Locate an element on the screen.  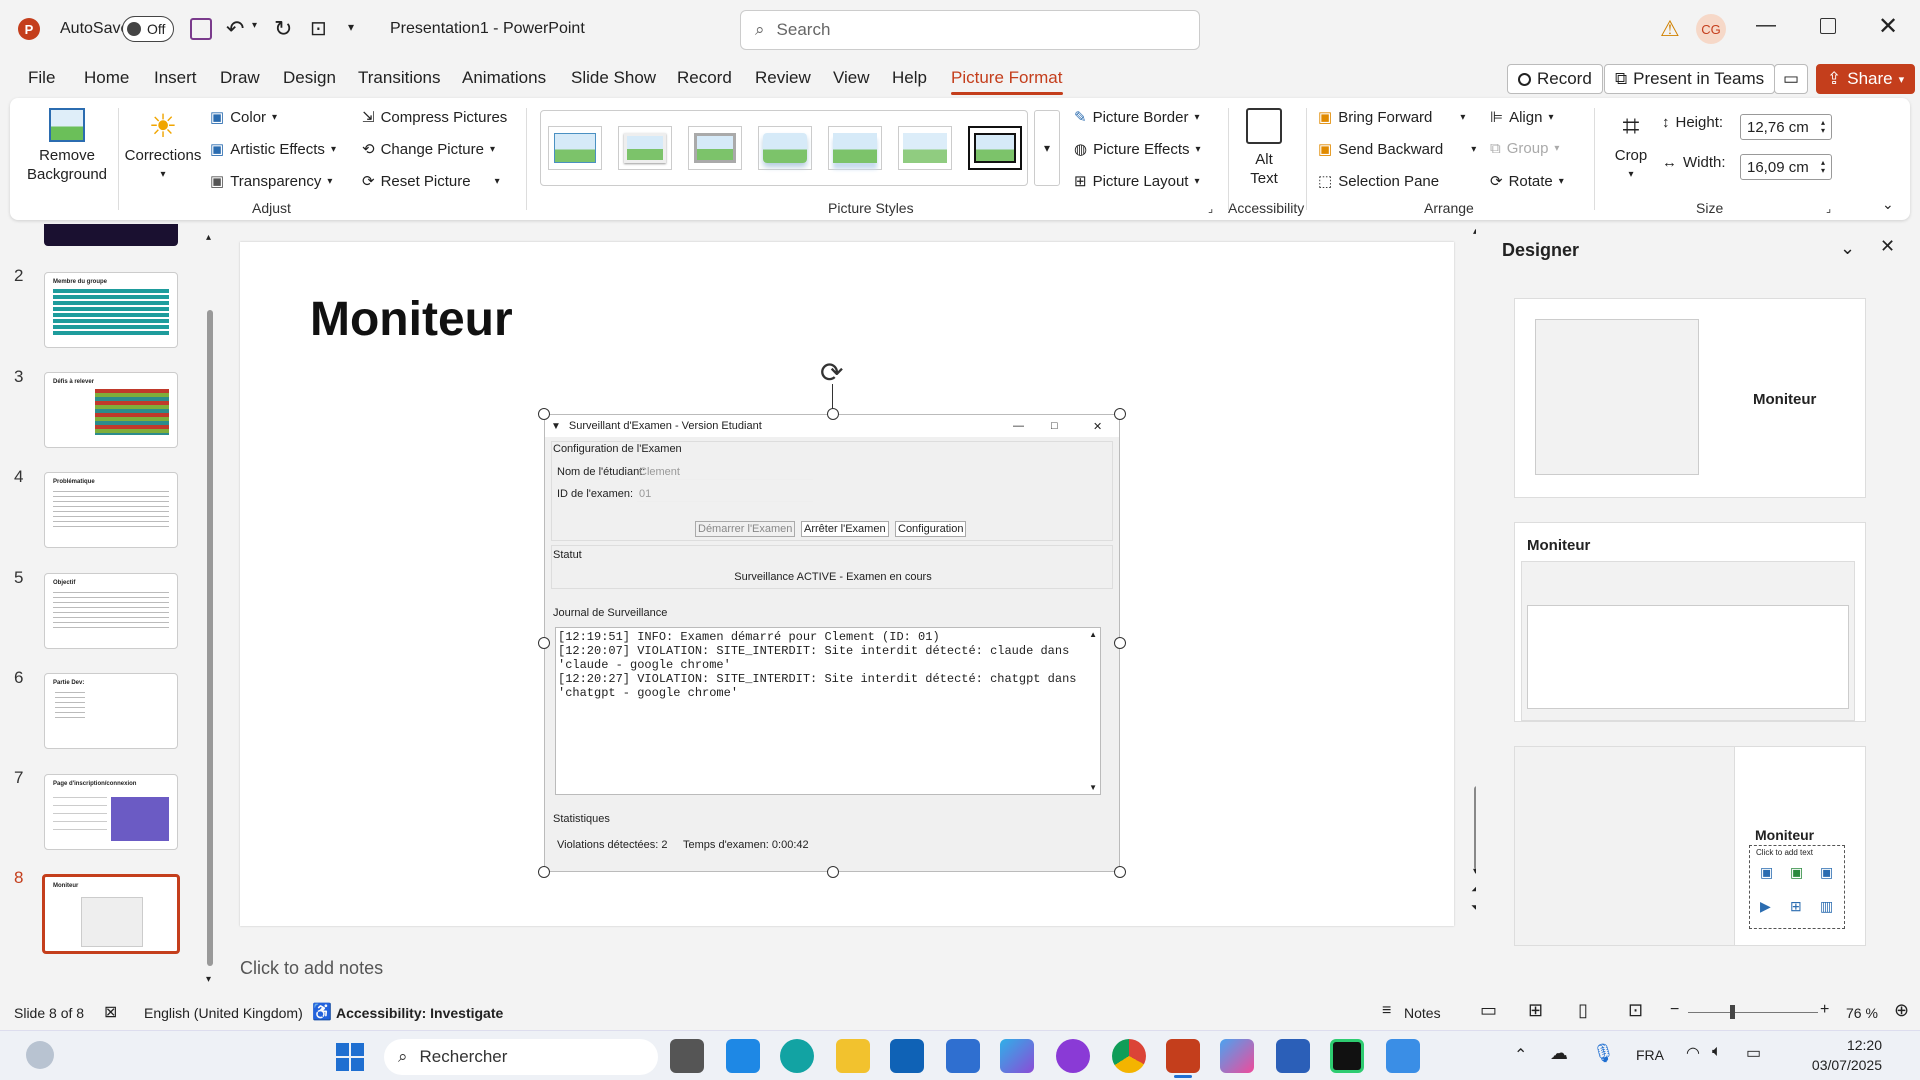
reading-view-icon: ▯ is located at coordinates (1583, 1010).